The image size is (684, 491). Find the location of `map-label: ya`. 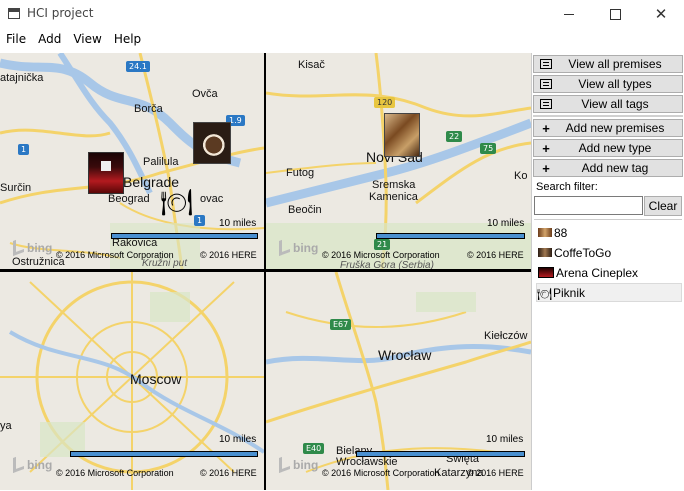

map-label: ya is located at coordinates (6, 426).